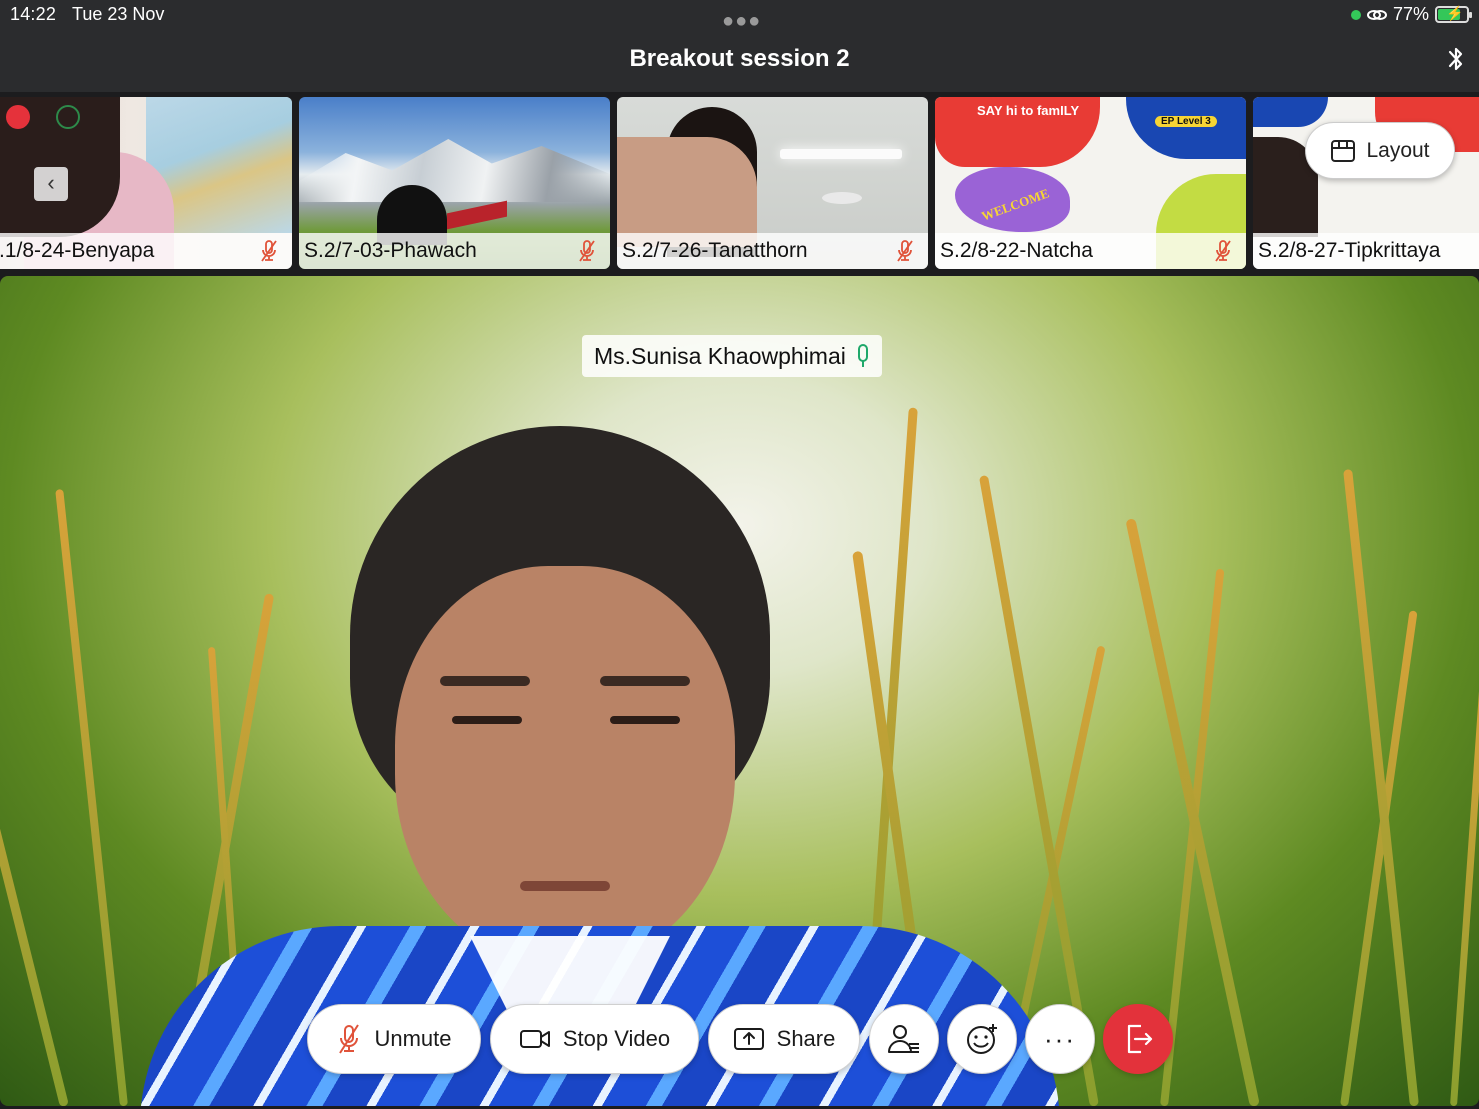 This screenshot has height=1109, width=1479. I want to click on status-indicators: 77% ⚡, so click(1411, 14).